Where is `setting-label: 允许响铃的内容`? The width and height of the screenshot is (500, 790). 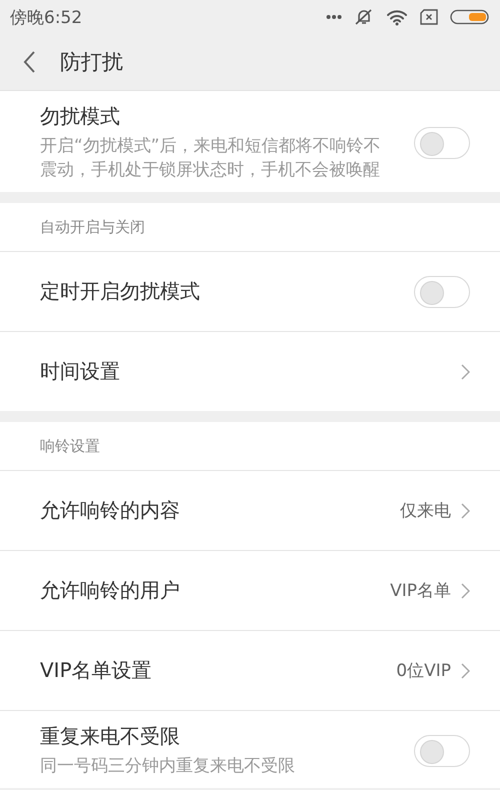
setting-label: 允许响铃的内容 is located at coordinates (110, 510).